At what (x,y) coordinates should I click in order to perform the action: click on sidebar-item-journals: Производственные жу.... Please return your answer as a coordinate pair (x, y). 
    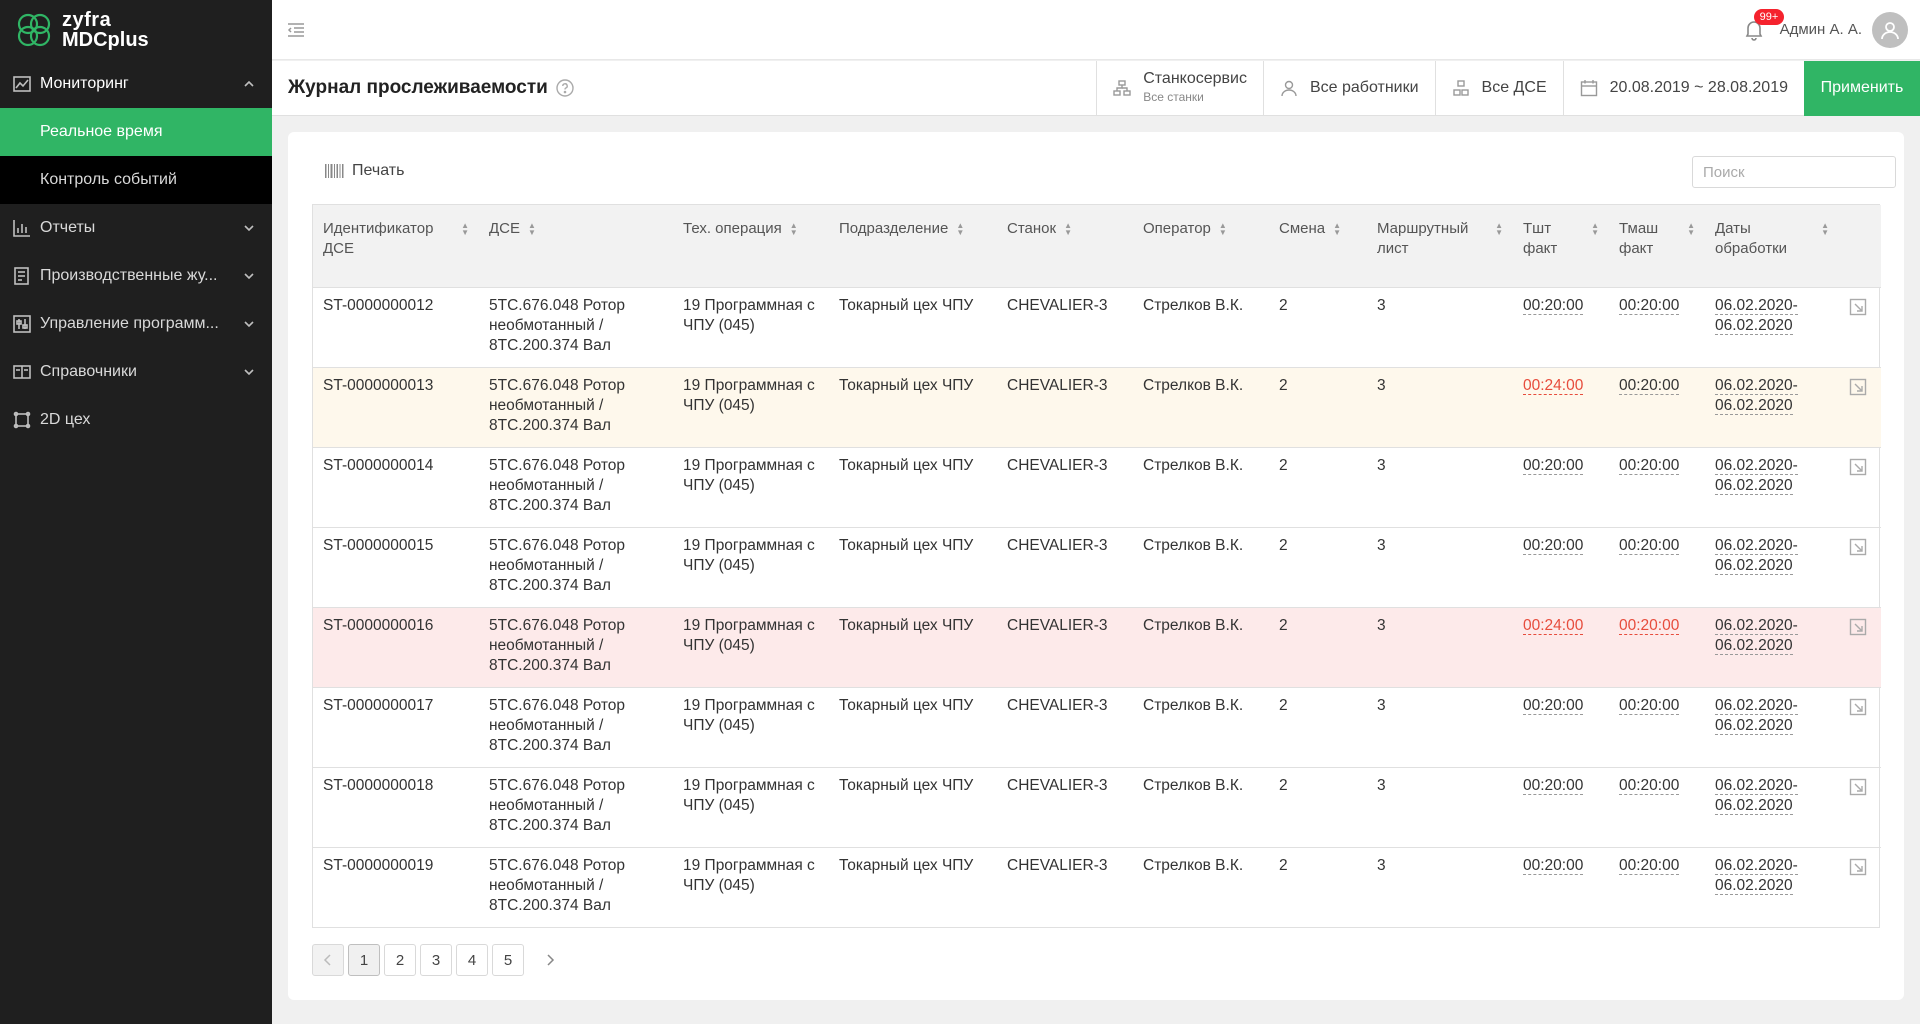
    Looking at the image, I should click on (136, 276).